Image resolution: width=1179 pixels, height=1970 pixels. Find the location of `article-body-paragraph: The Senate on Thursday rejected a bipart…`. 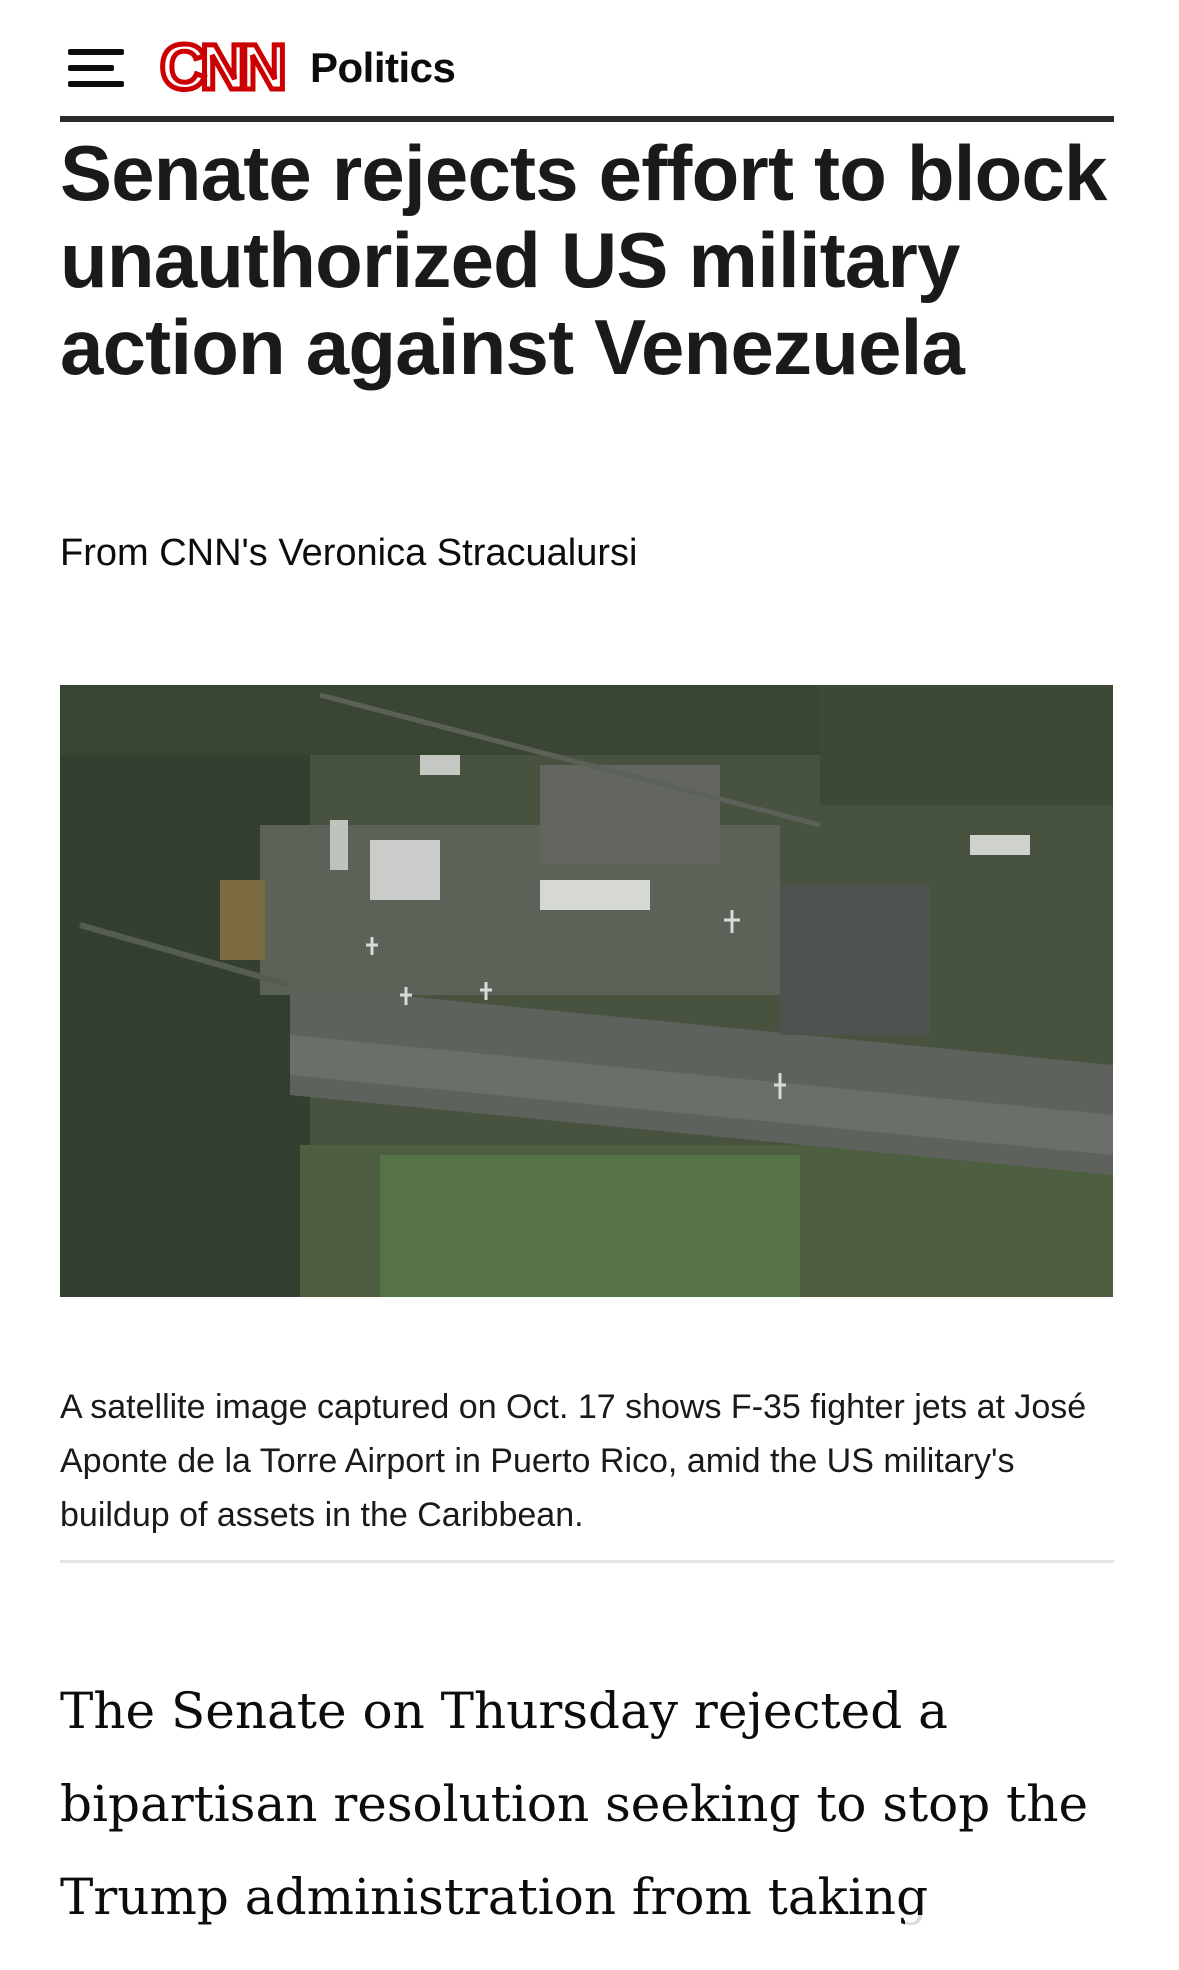

article-body-paragraph: The Senate on Thursday rejected a bipart… is located at coordinates (574, 1804).